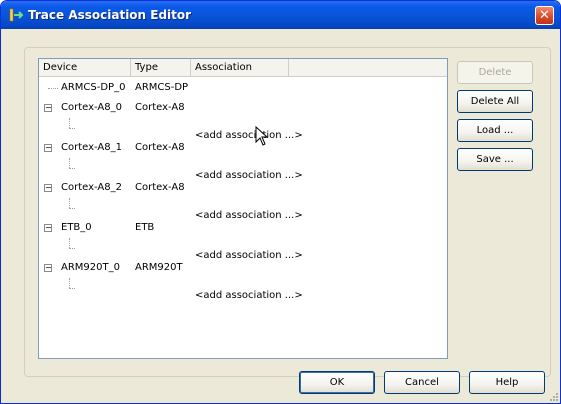 The width and height of the screenshot is (561, 404). What do you see at coordinates (243, 228) in the screenshot?
I see `table-row: − ETB_0 ETB` at bounding box center [243, 228].